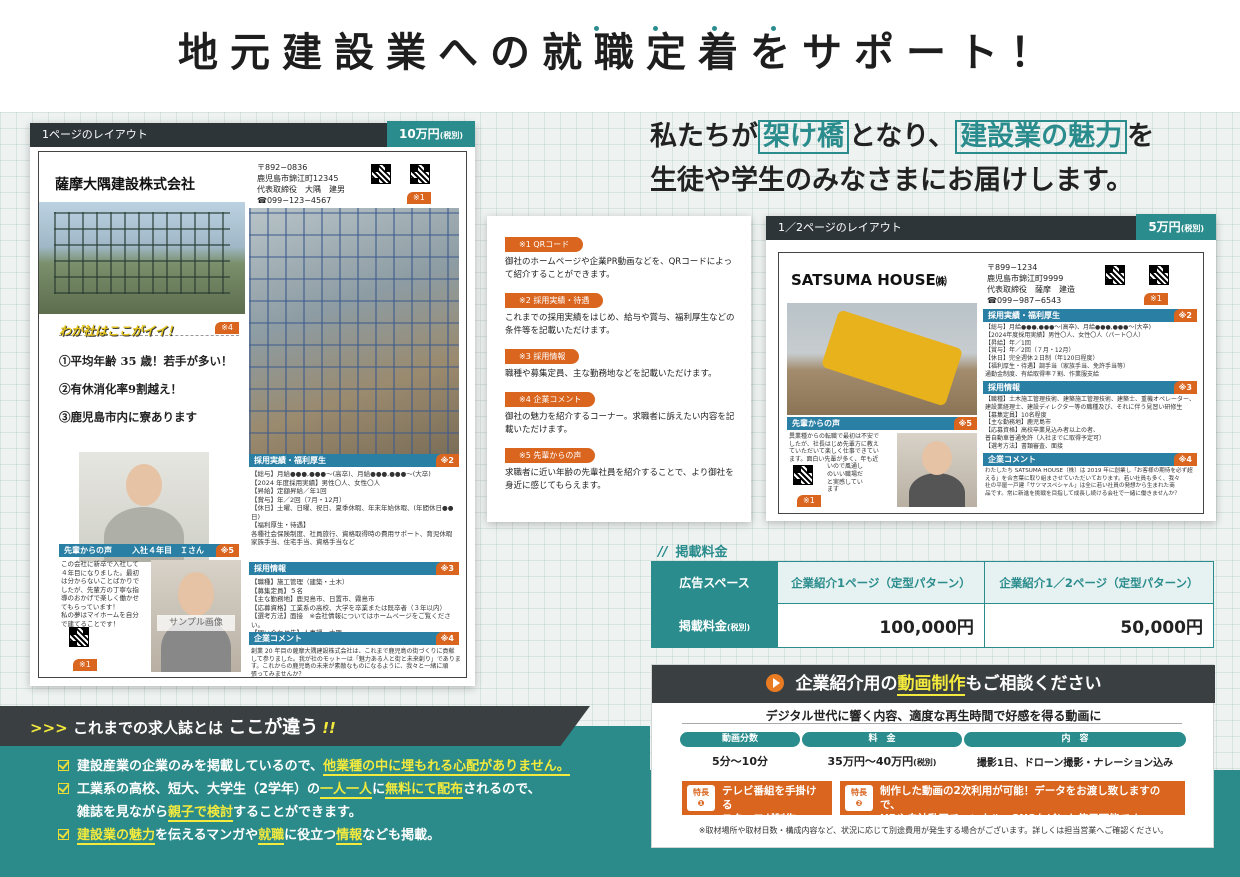 This screenshot has height=877, width=1240. What do you see at coordinates (354, 638) in the screenshot?
I see `section-comment: 企業コメント ※4` at bounding box center [354, 638].